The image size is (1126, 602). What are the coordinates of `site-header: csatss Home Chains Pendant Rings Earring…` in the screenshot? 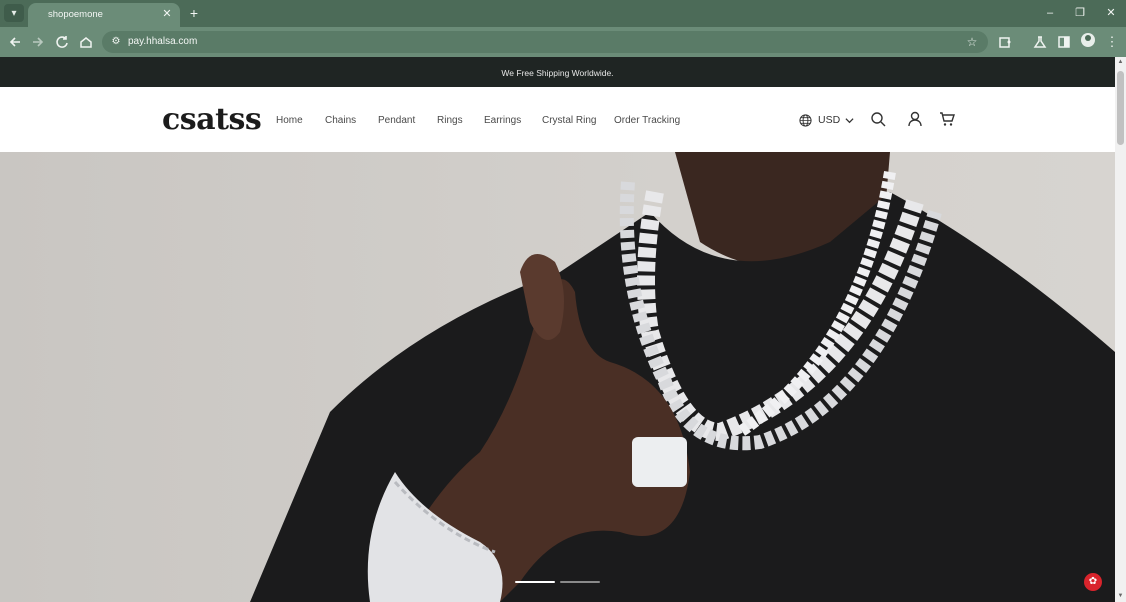 It's located at (557, 119).